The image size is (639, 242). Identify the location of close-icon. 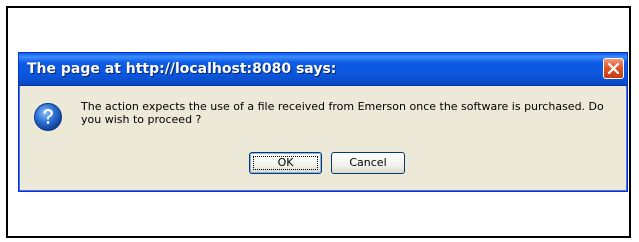
(613, 68).